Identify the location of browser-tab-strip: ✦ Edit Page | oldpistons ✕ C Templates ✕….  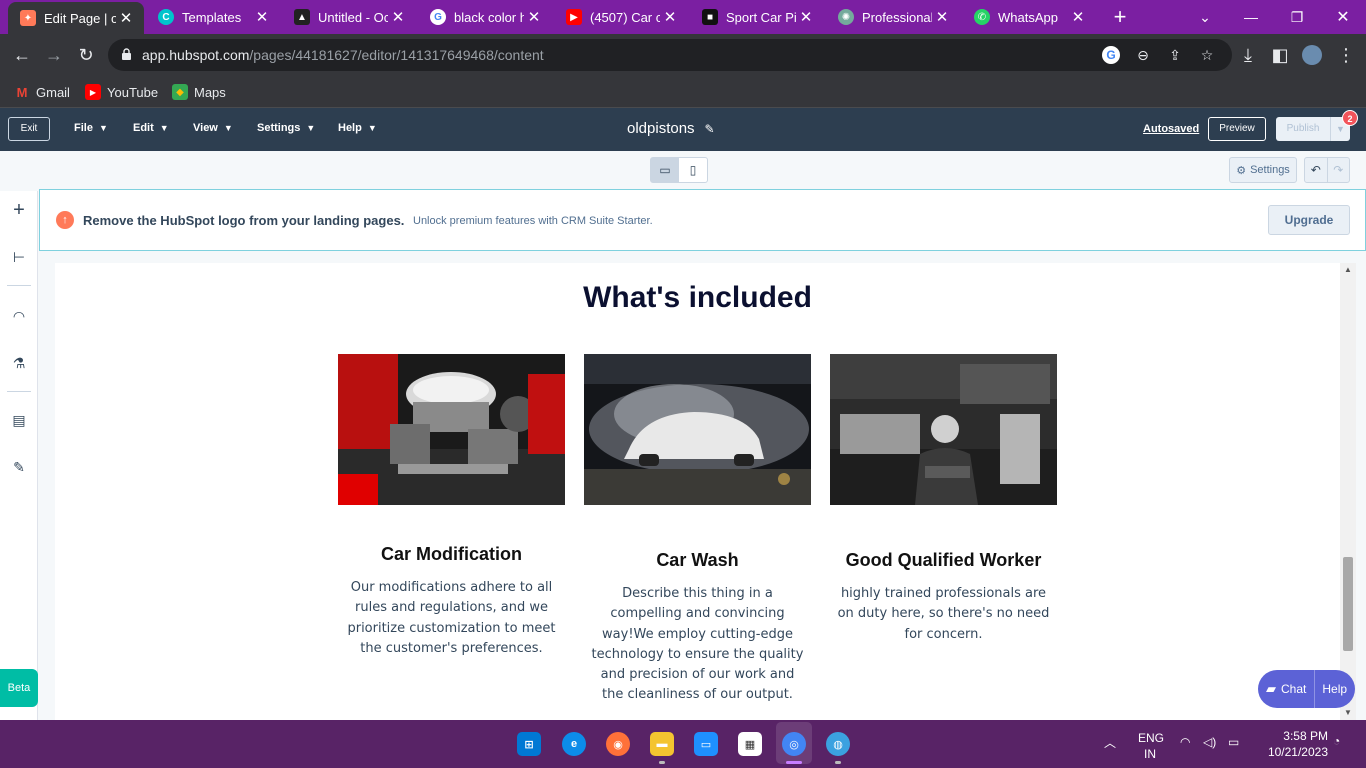
(683, 17).